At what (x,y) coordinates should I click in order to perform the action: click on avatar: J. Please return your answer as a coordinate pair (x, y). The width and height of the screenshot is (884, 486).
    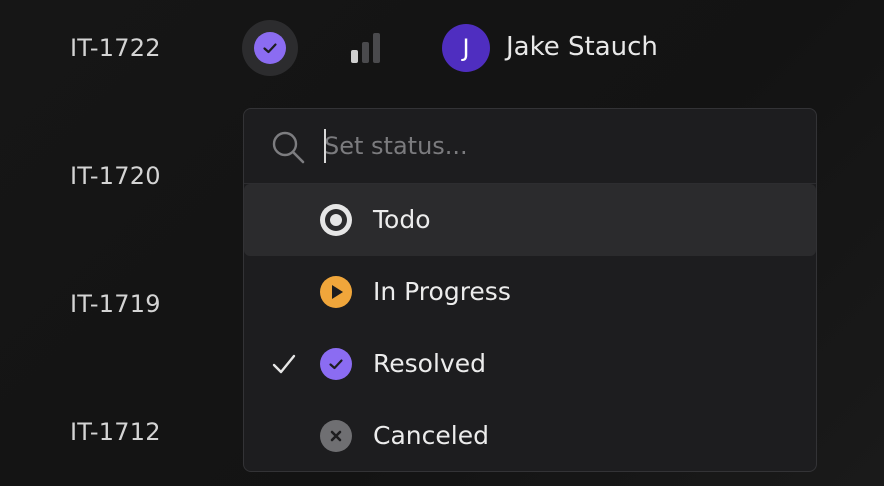
    Looking at the image, I should click on (466, 48).